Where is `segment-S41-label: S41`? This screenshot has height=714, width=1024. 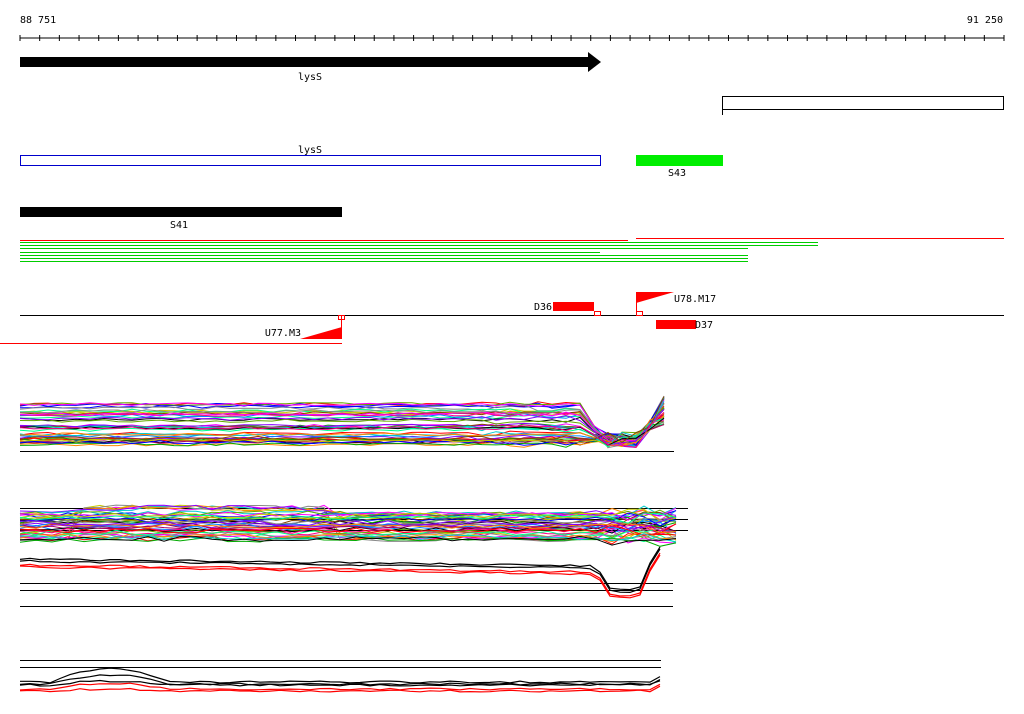
segment-S41-label: S41 is located at coordinates (179, 225).